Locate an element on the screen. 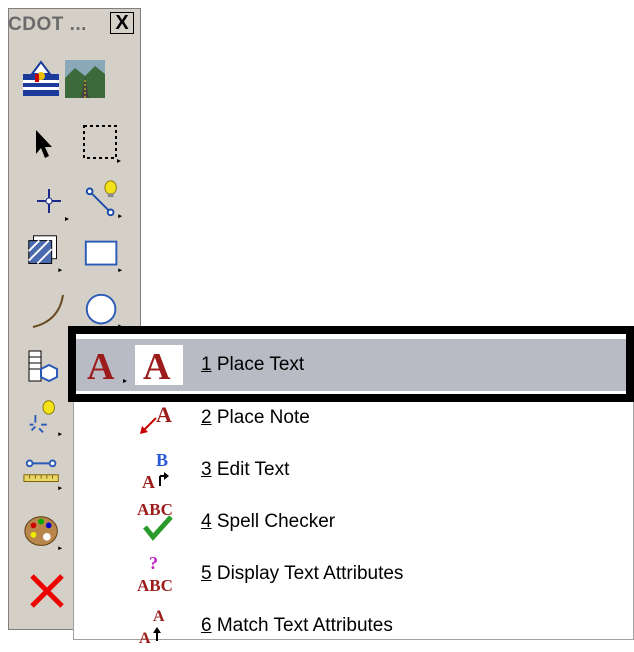  menu-item-place-note: A 2 Place Note is located at coordinates (353, 418).